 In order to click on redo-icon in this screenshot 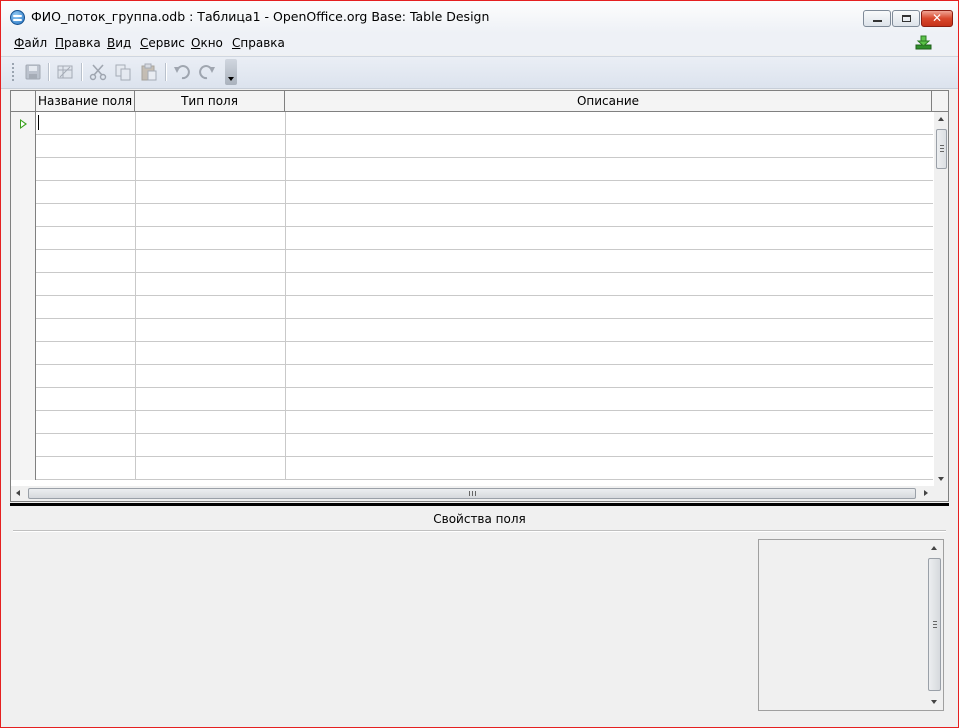, I will do `click(207, 72)`.